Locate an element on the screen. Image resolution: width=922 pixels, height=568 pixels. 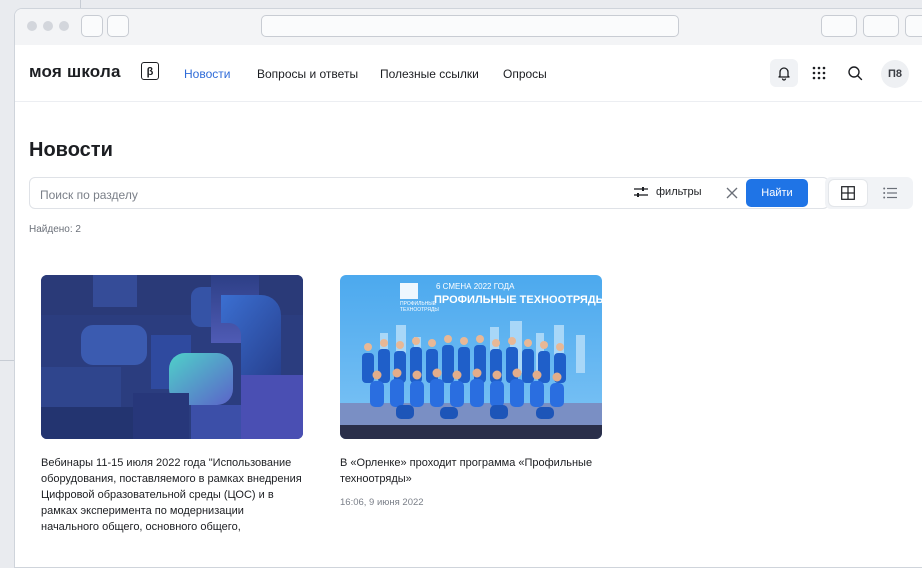
results-count: Найдено: 2 is located at coordinates (55, 229).